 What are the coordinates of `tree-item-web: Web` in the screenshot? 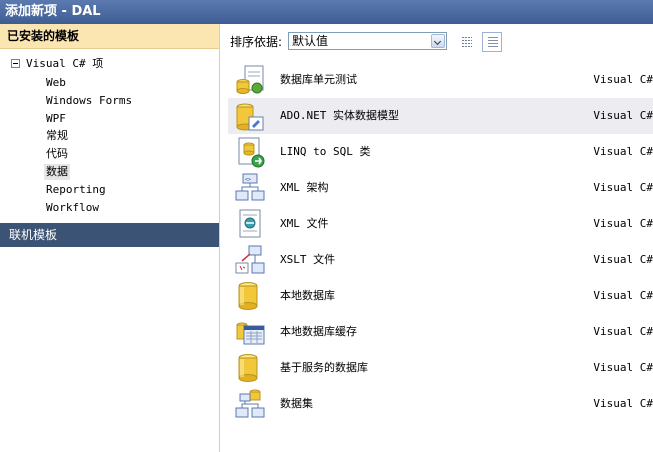 It's located at (56, 83).